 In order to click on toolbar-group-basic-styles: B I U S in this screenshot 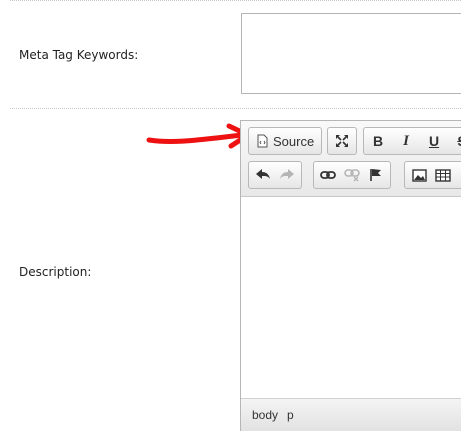, I will do `click(412, 141)`.